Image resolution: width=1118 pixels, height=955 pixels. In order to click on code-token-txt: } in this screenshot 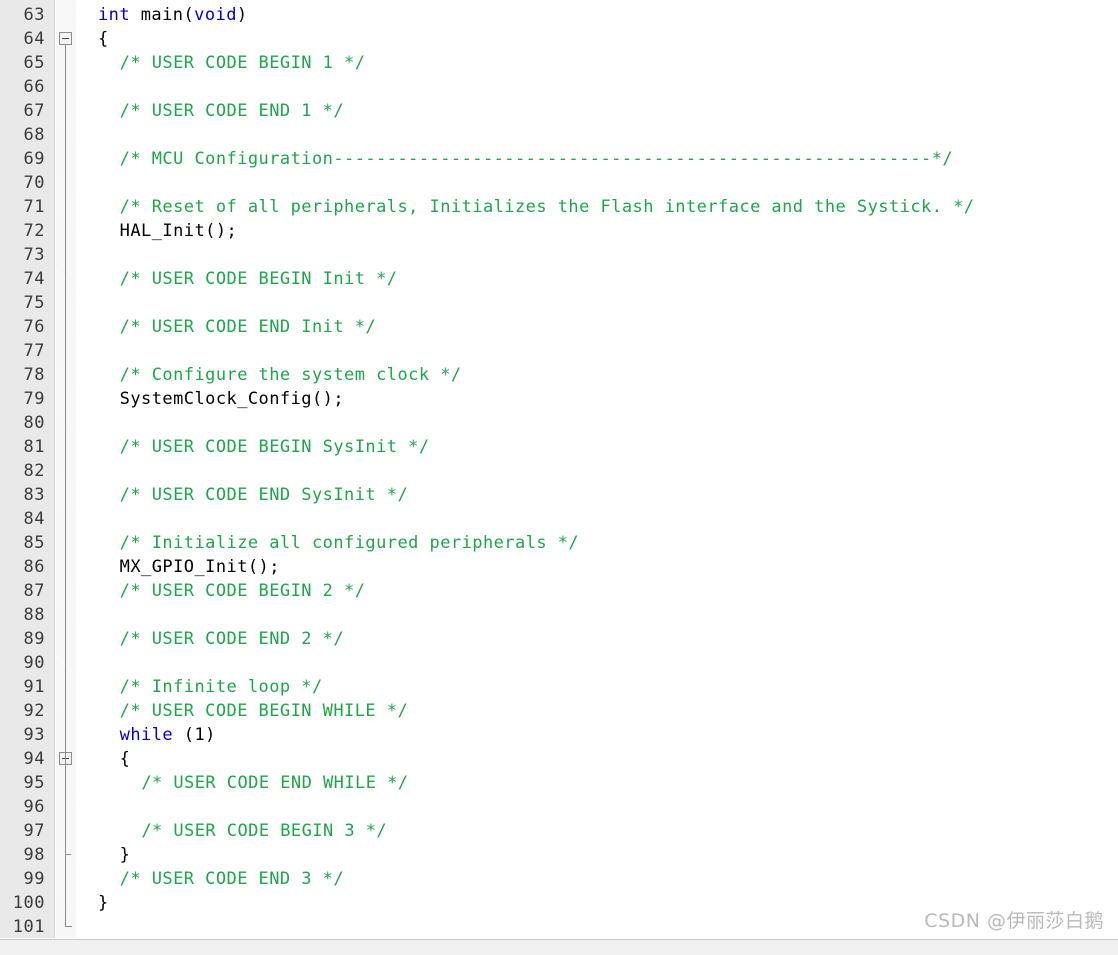, I will do `click(125, 855)`.